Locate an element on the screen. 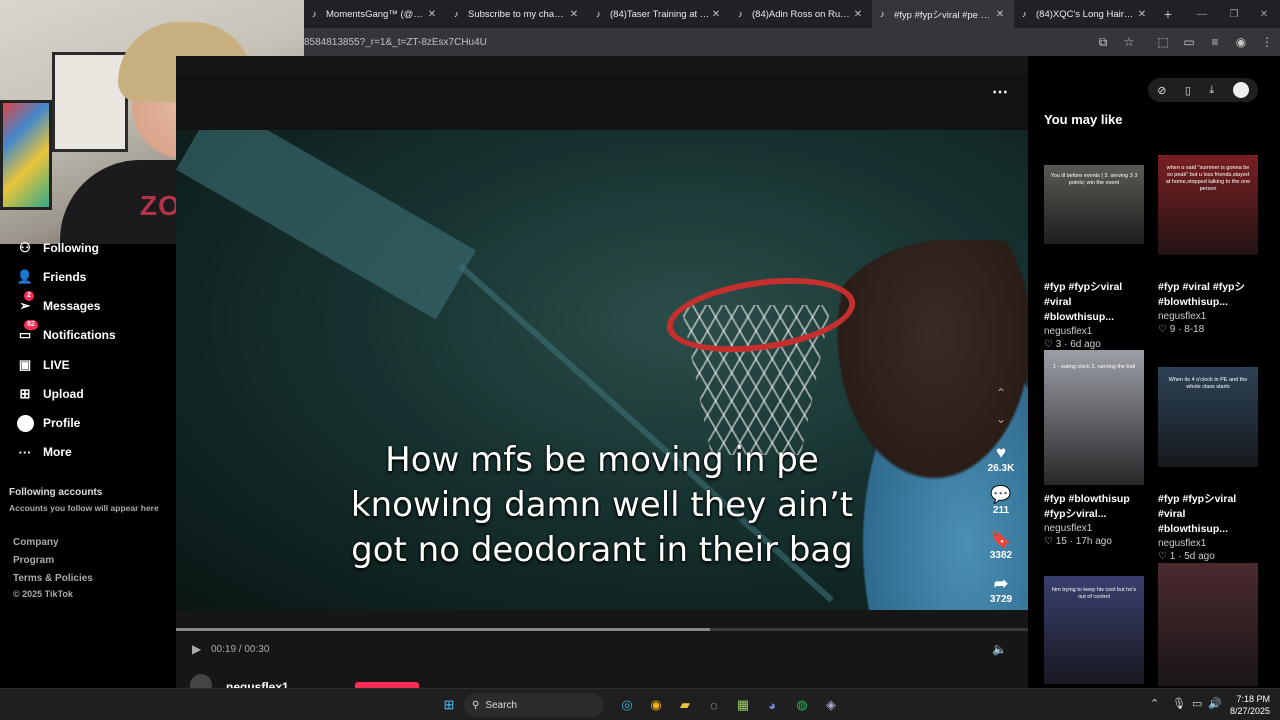 This screenshot has height=720, width=1280. split-view-icon: ▭ is located at coordinates (1189, 42).